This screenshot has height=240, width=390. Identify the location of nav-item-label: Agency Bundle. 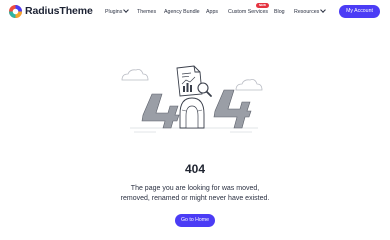
(182, 12).